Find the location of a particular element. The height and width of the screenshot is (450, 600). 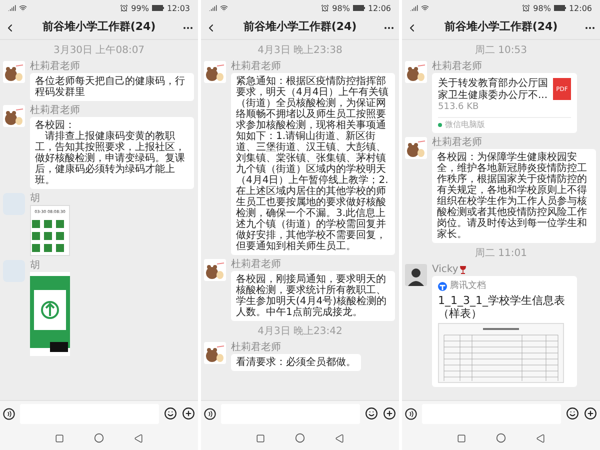

battery-percent: 99% is located at coordinates (140, 8).